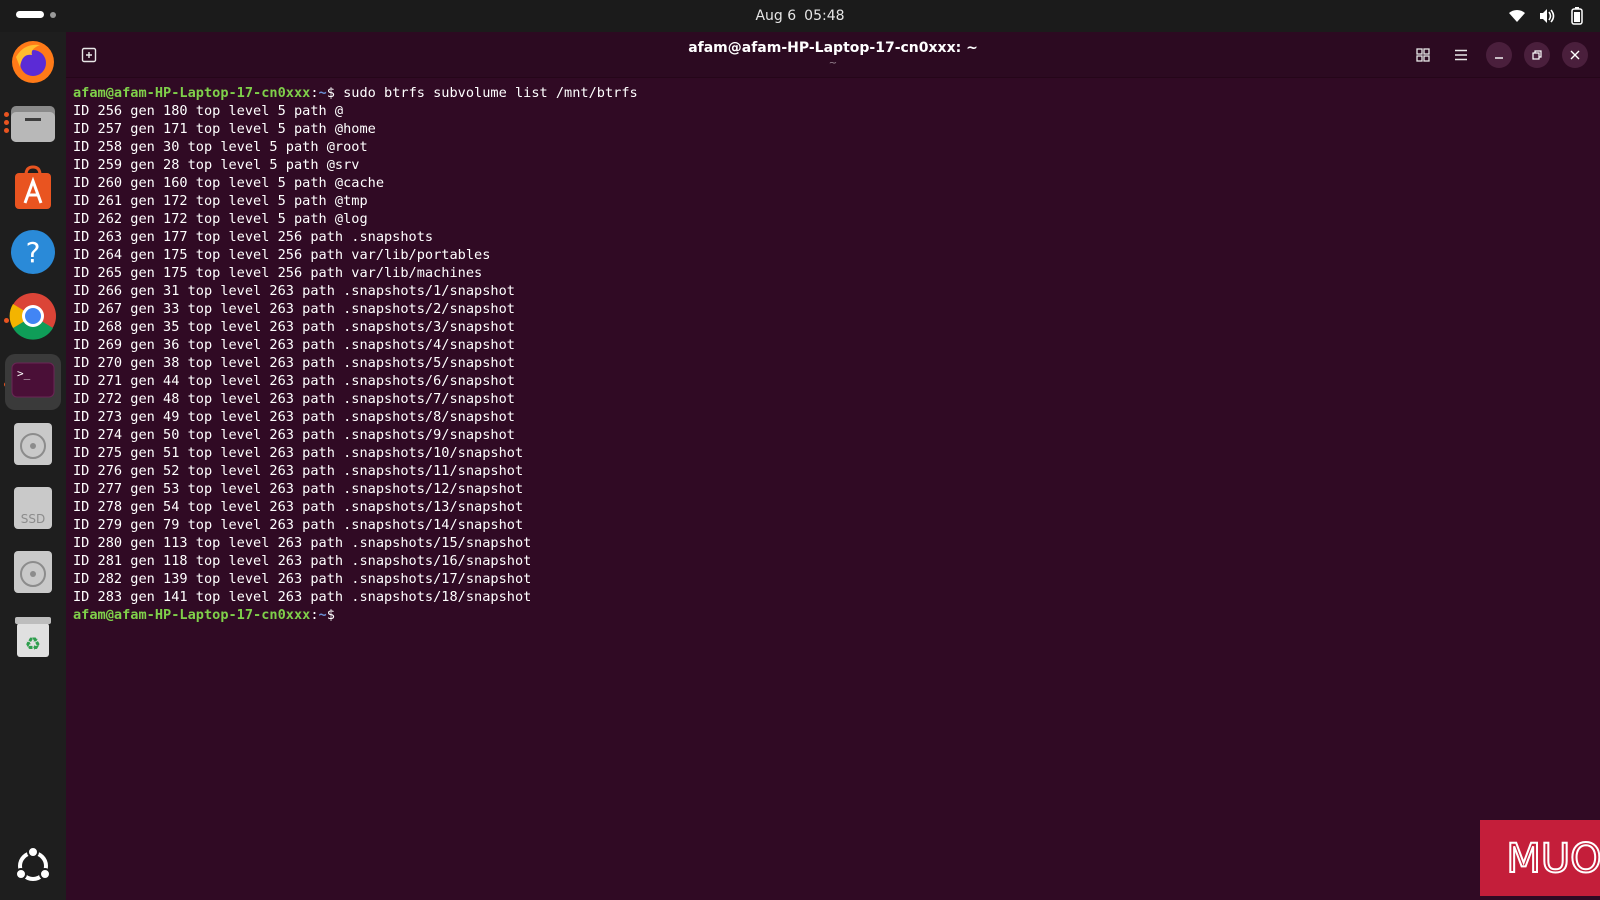  I want to click on dock-item-help: ?, so click(33, 254).